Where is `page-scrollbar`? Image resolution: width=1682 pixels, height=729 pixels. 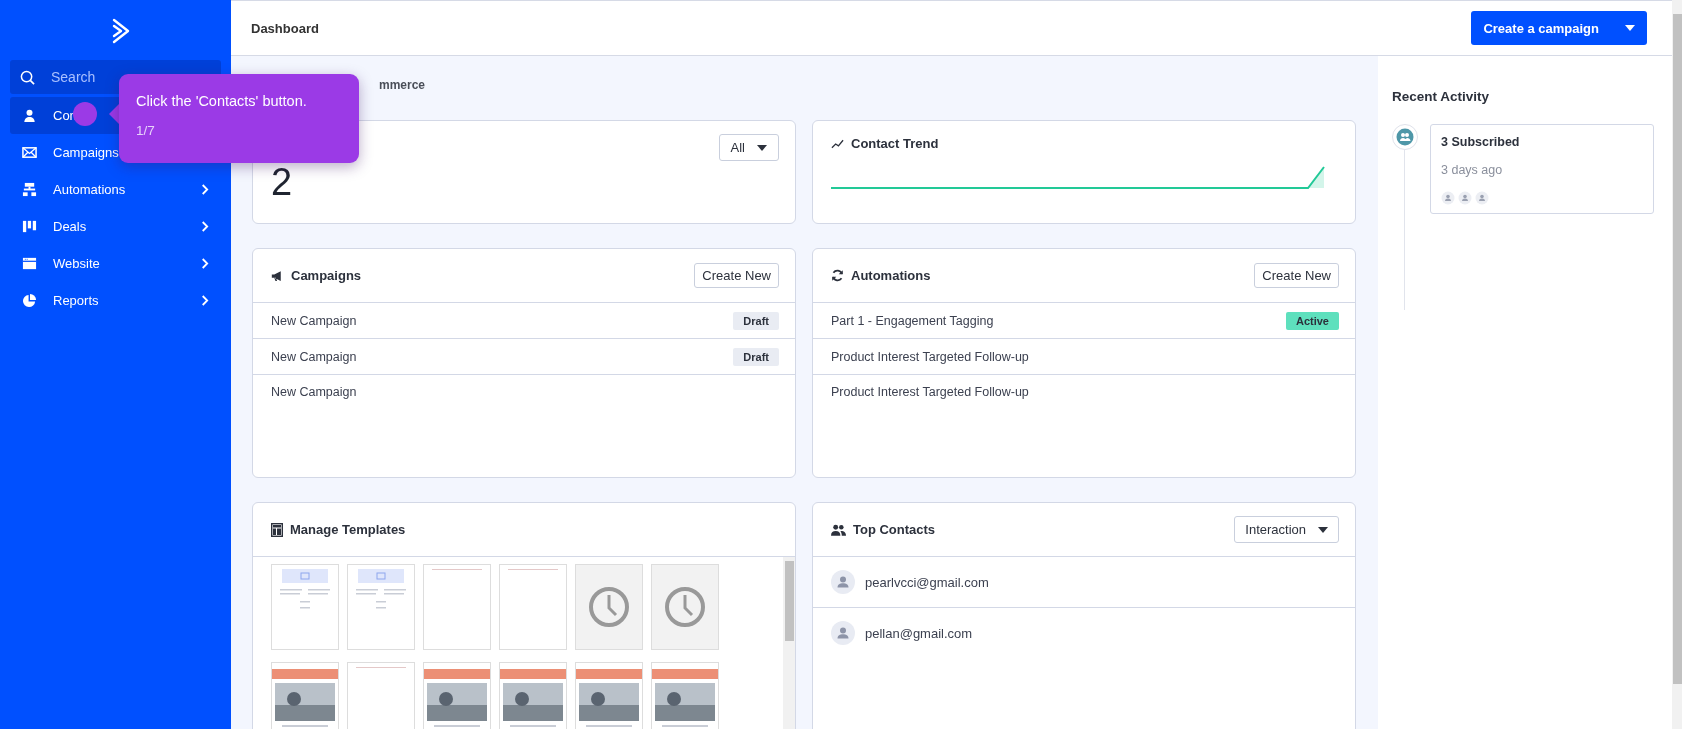 page-scrollbar is located at coordinates (1677, 364).